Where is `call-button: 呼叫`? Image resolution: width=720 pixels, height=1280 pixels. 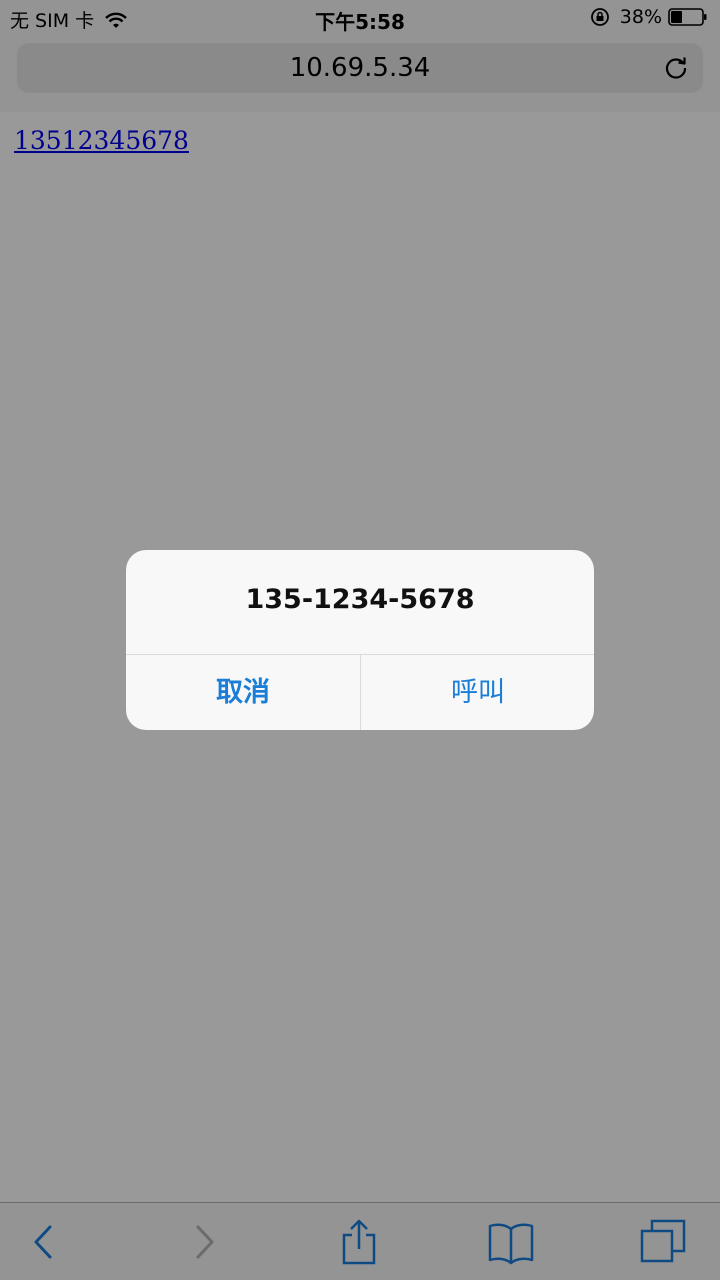
call-button: 呼叫 is located at coordinates (477, 692).